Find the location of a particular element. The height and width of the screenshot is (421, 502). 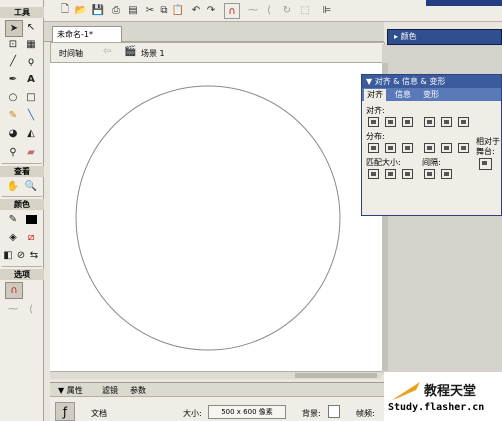

selection-tool-icon: ➤ is located at coordinates (14, 28).